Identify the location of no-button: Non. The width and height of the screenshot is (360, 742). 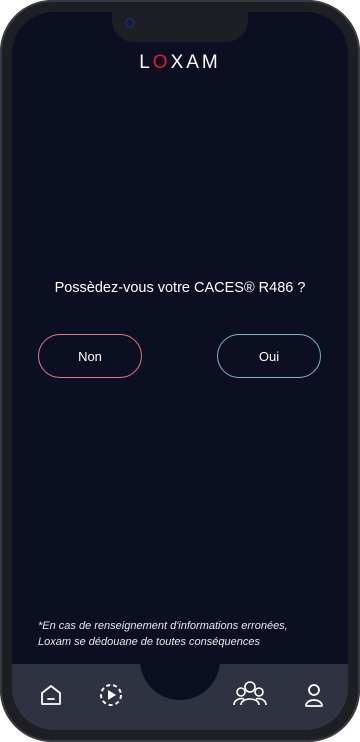
(90, 356).